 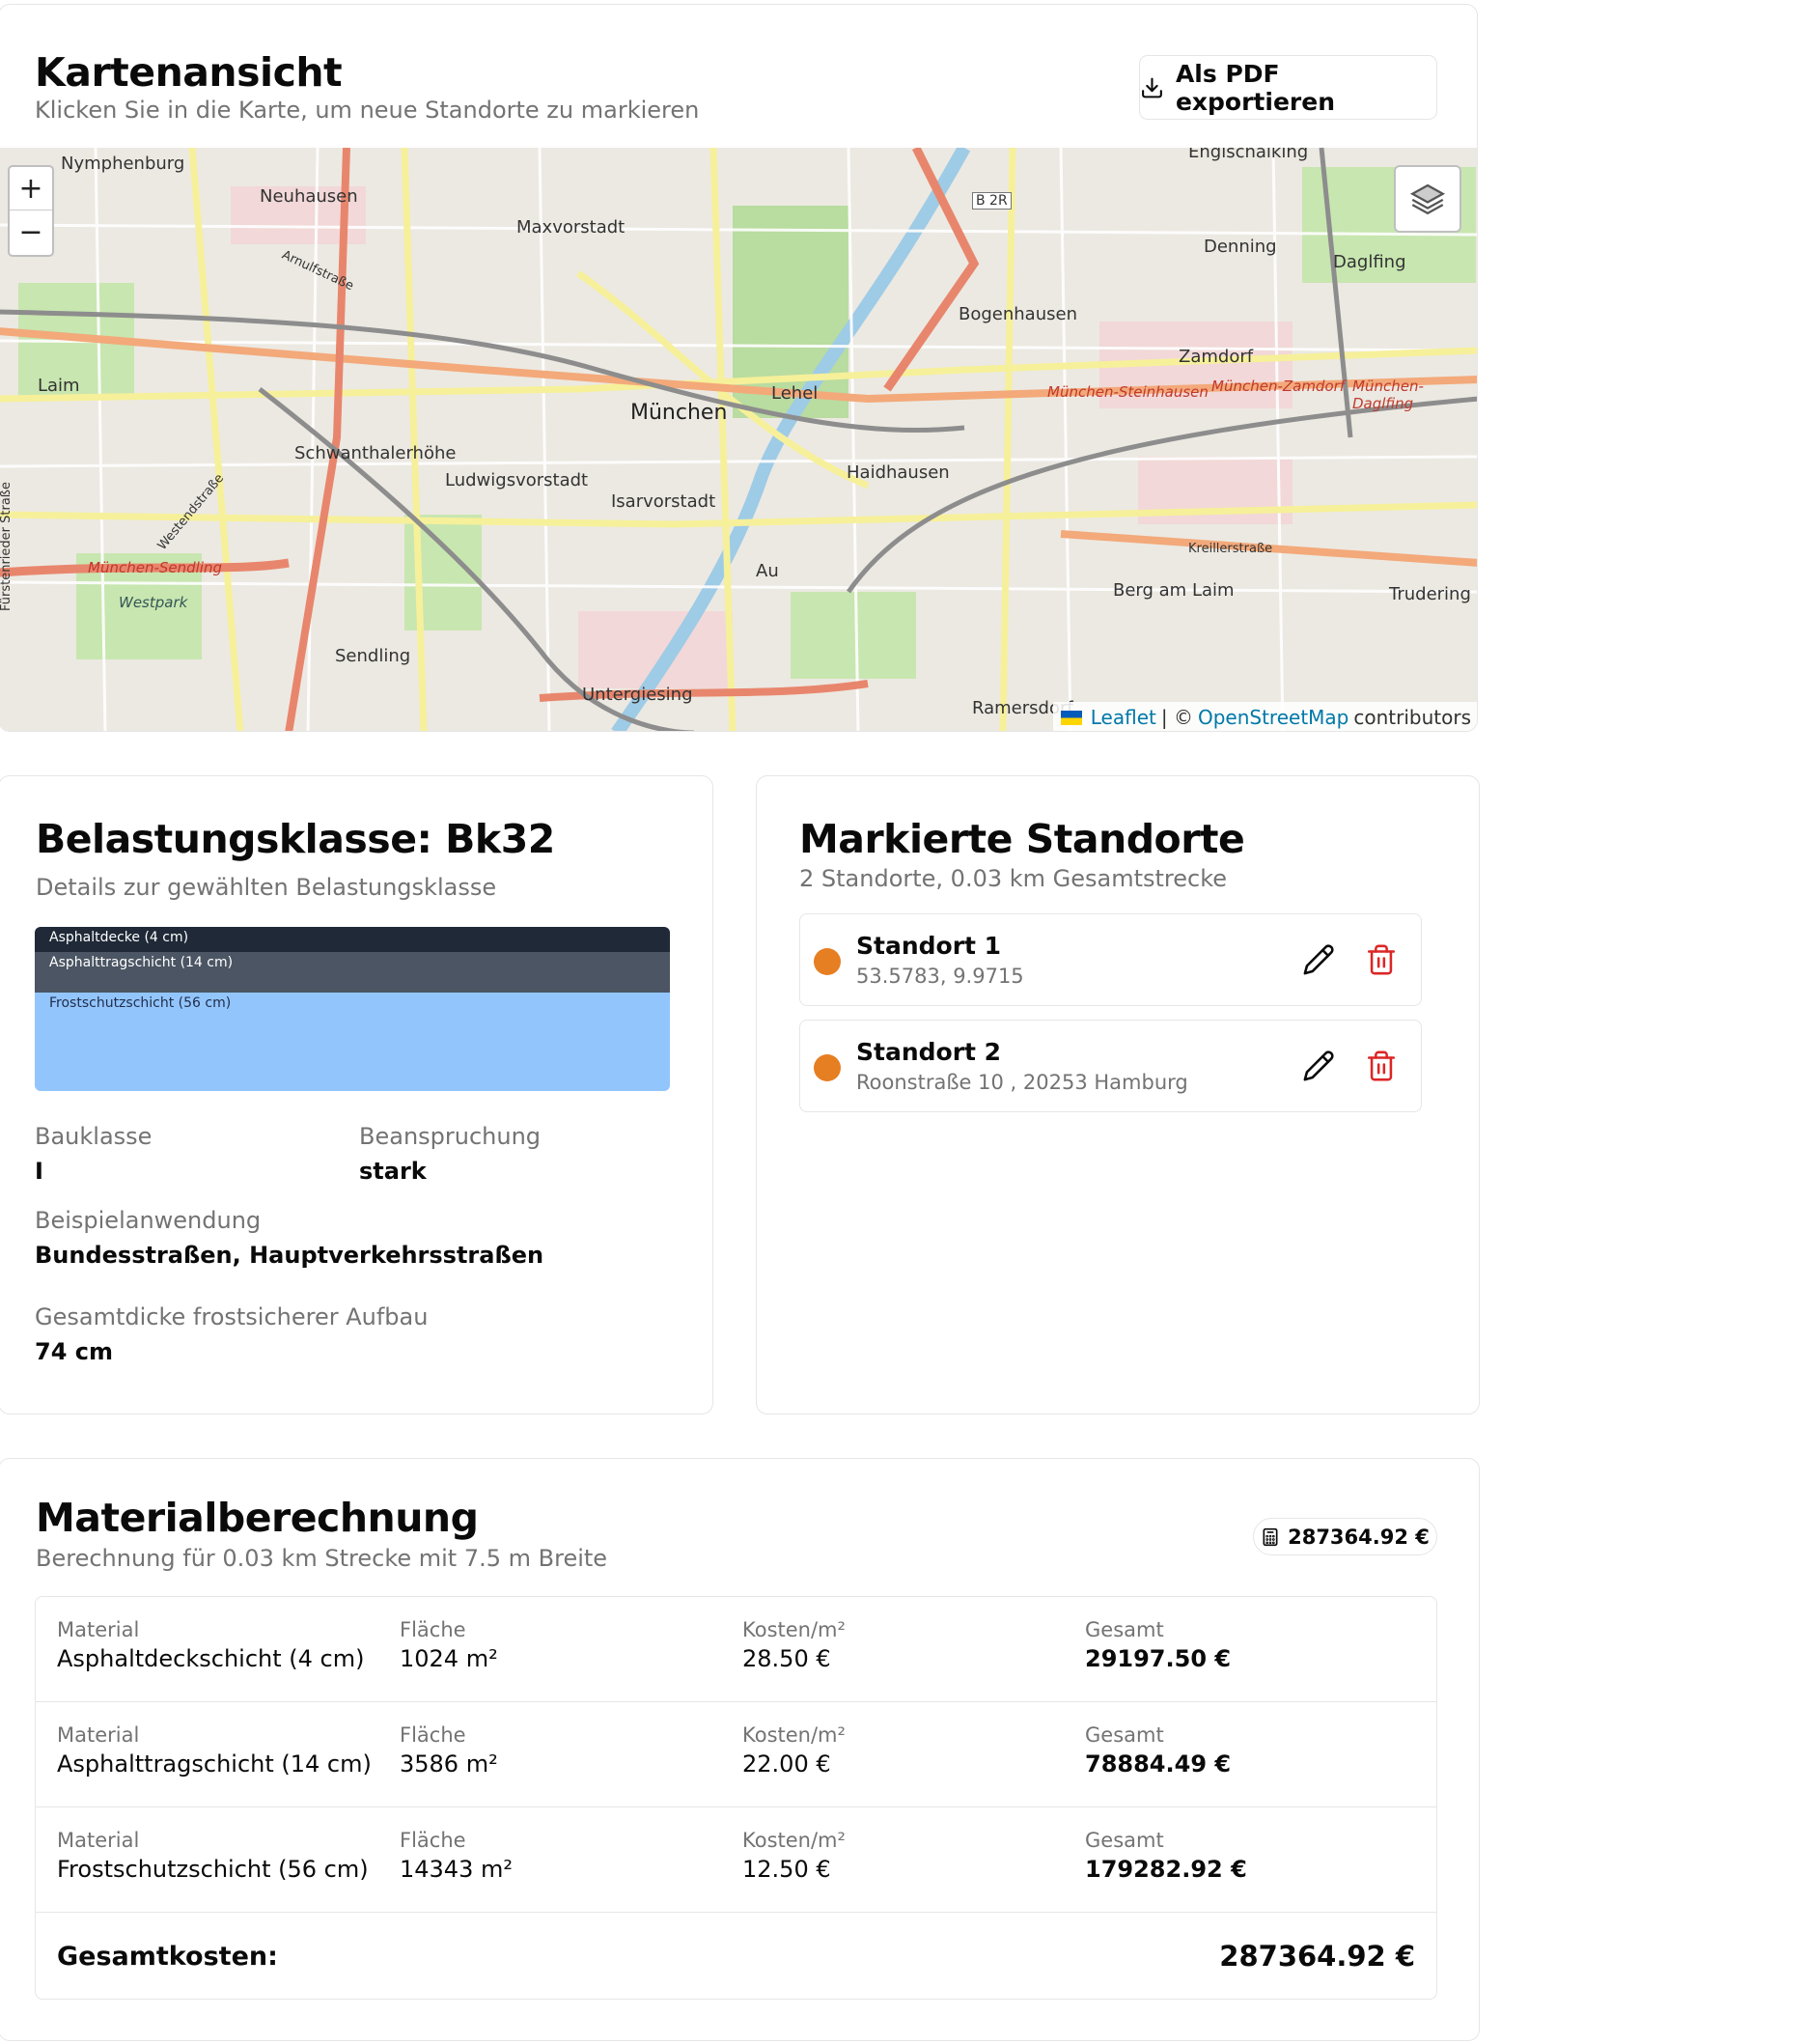 I want to click on flaeche-value: 14343 m², so click(x=456, y=1870).